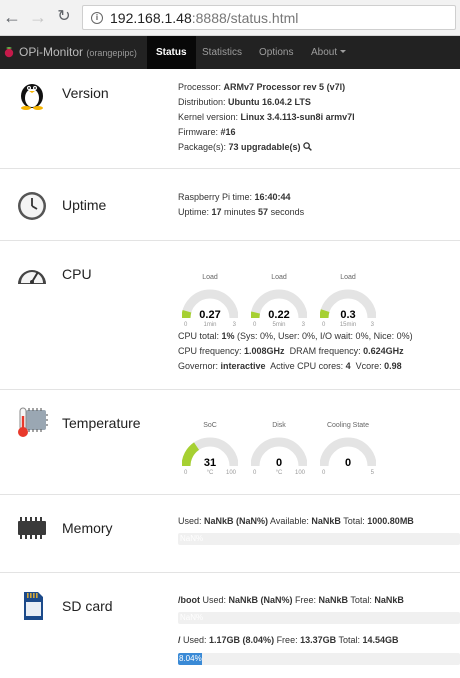 This screenshot has width=460, height=678. What do you see at coordinates (210, 449) in the screenshot?
I see `soc-temp-gauge: SoC 31 0 °C 100` at bounding box center [210, 449].